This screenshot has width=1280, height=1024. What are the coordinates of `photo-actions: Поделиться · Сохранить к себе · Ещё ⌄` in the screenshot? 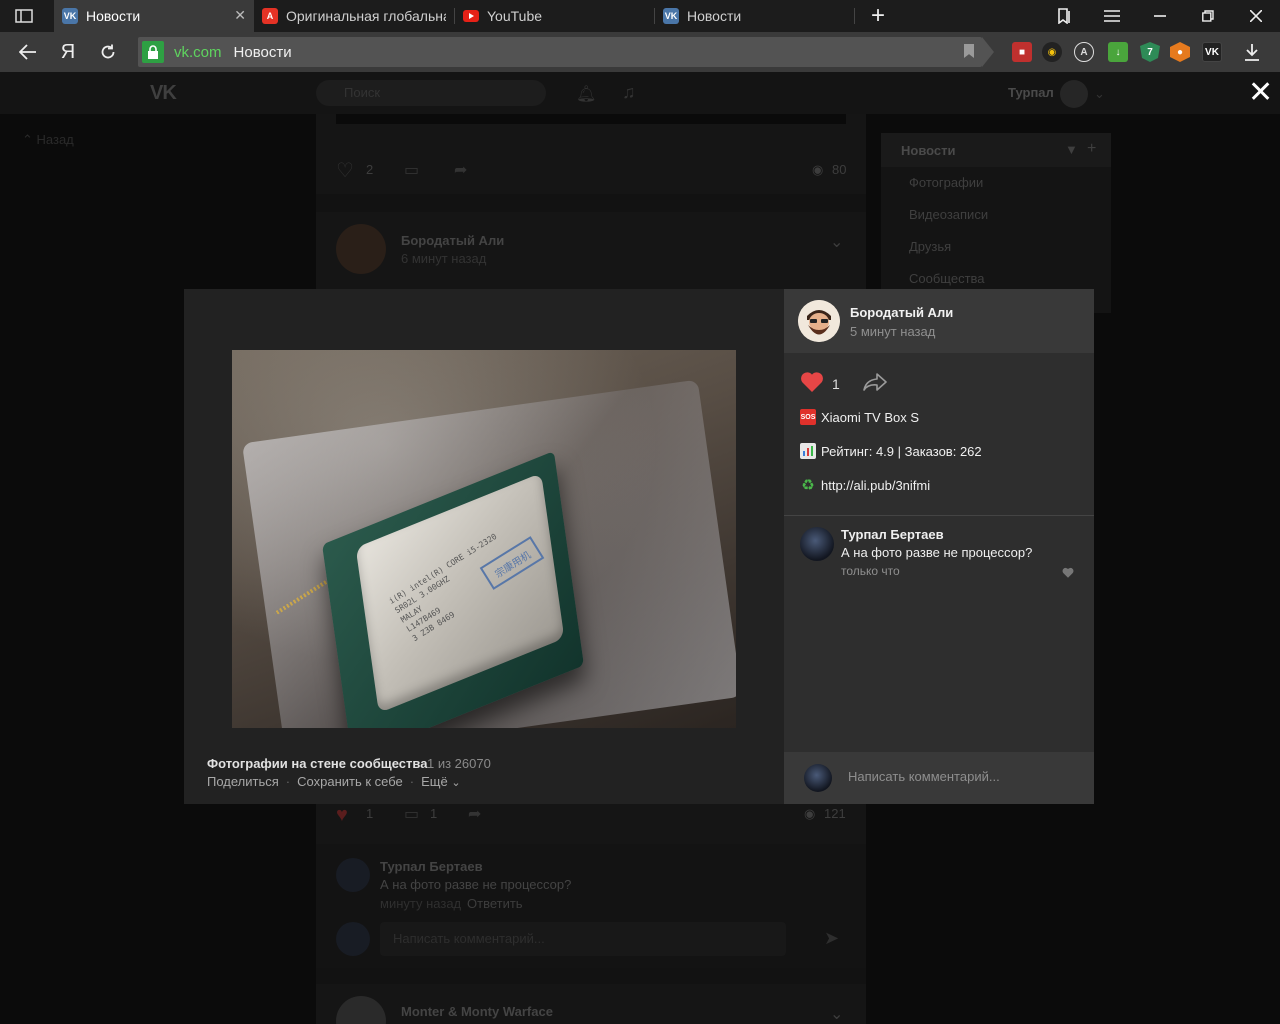 It's located at (334, 781).